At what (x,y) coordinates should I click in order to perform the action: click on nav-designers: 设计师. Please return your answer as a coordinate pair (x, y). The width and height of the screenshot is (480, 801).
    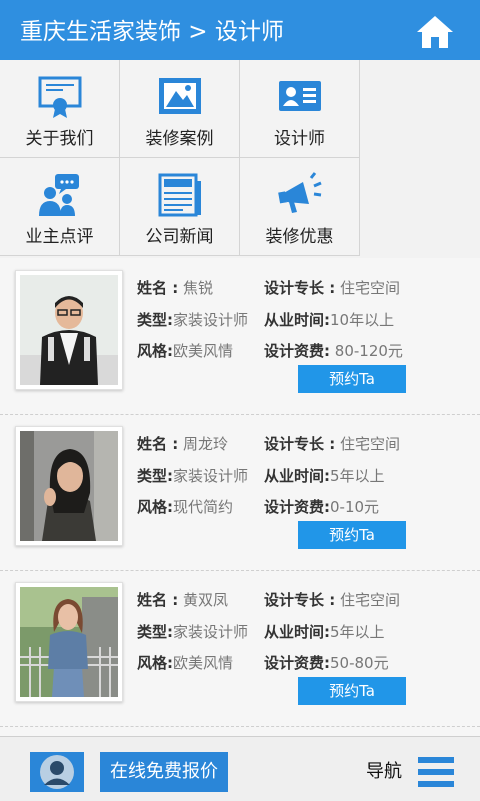
    Looking at the image, I should click on (300, 109).